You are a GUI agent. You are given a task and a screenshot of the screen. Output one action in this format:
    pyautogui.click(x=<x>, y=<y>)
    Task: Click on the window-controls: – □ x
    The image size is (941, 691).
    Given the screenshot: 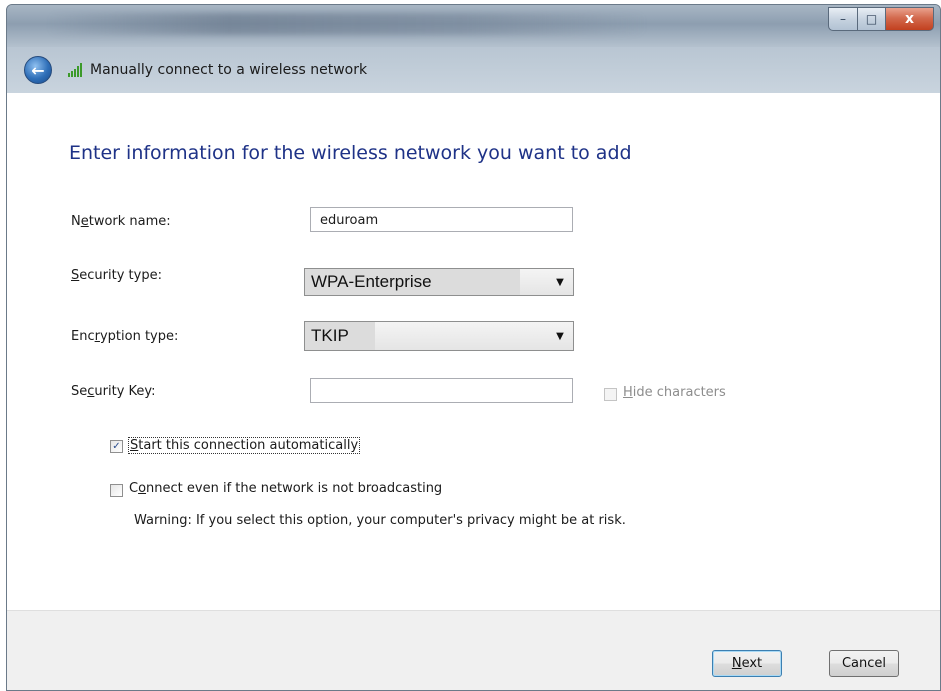 What is the action you would take?
    pyautogui.click(x=881, y=20)
    